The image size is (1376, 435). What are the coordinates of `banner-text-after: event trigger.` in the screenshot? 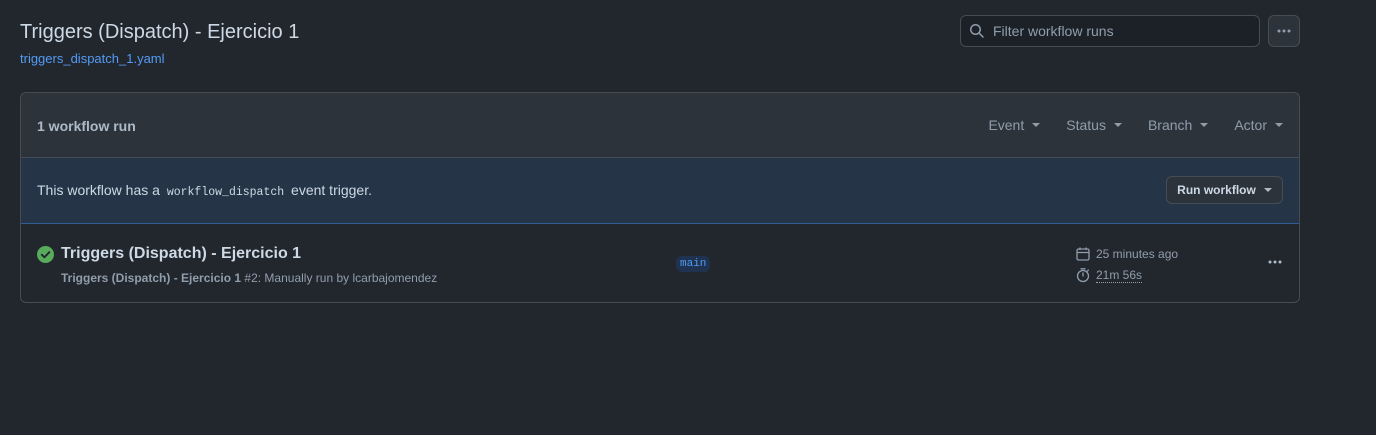 It's located at (329, 190).